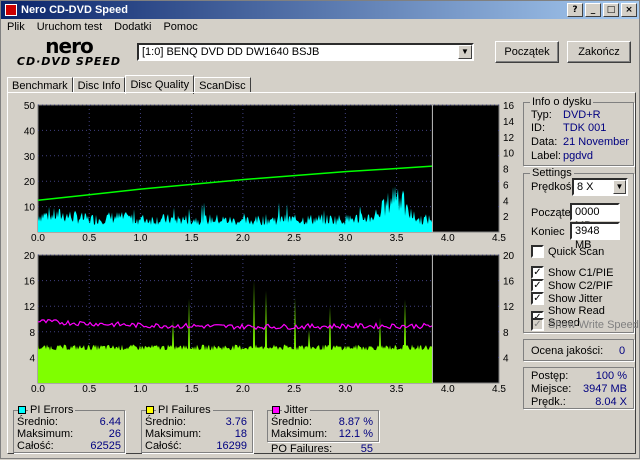 The image size is (640, 460). What do you see at coordinates (296, 410) in the screenshot?
I see `jitter-title: Jitter` at bounding box center [296, 410].